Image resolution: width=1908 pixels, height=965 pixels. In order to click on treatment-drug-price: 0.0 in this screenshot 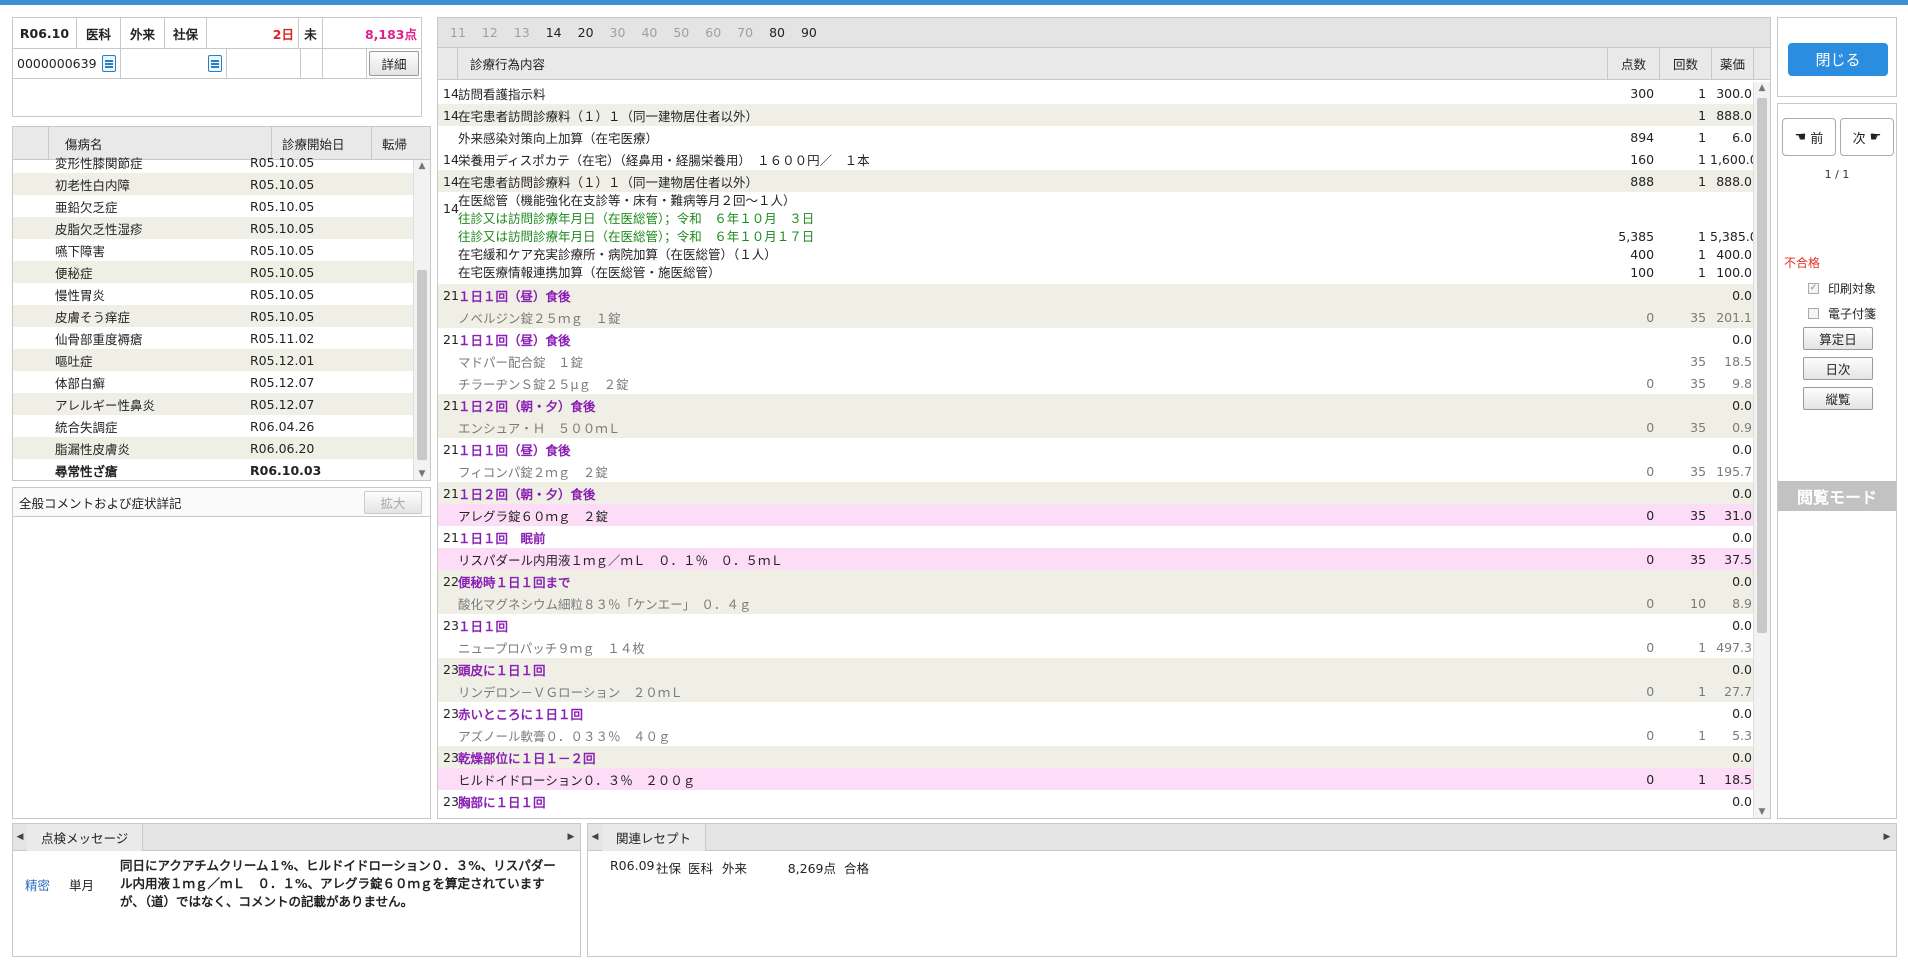, I will do `click(1742, 801)`.